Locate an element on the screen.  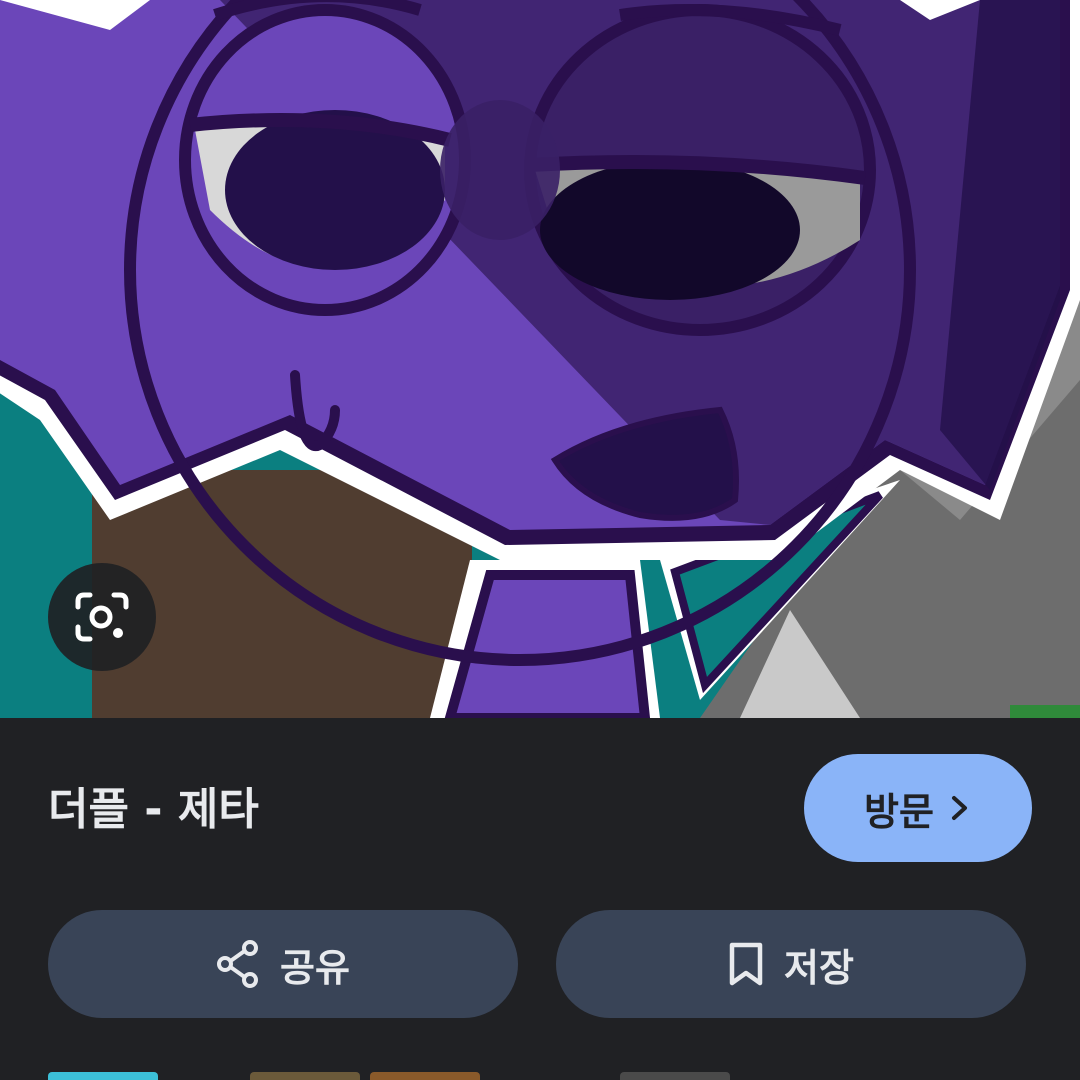
share-button: 공유 is located at coordinates (283, 964).